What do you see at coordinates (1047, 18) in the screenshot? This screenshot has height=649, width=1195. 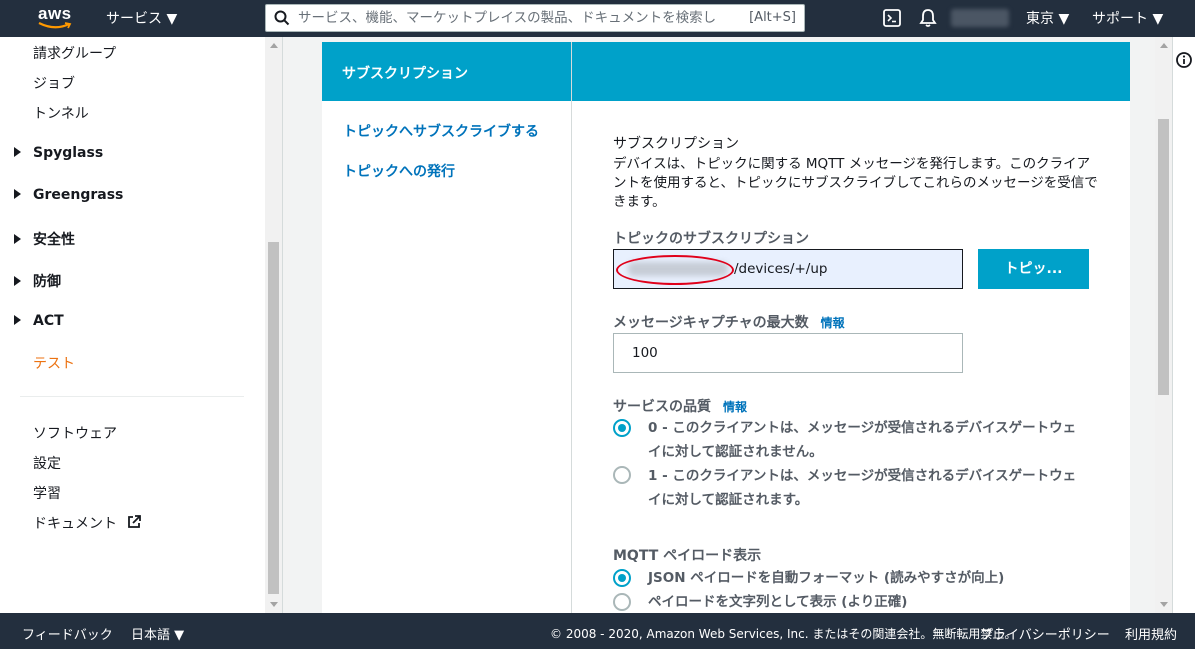 I see `region-menu: 東京 ▼` at bounding box center [1047, 18].